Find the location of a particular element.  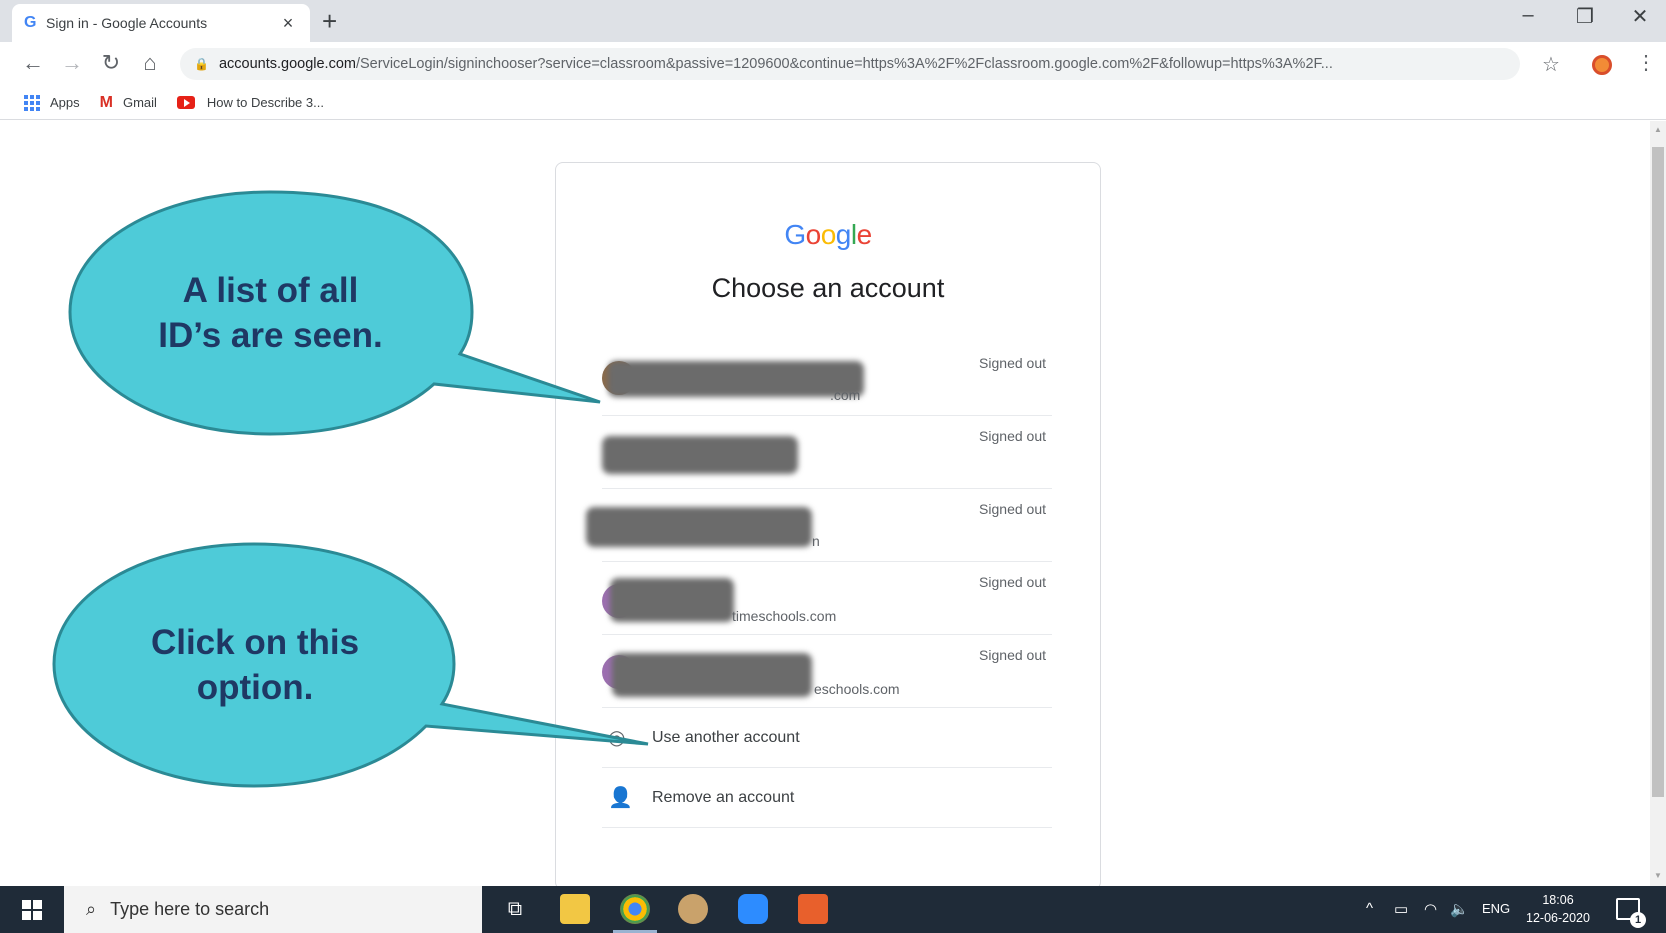

battery-icon: ▭ is located at coordinates (1401, 909).